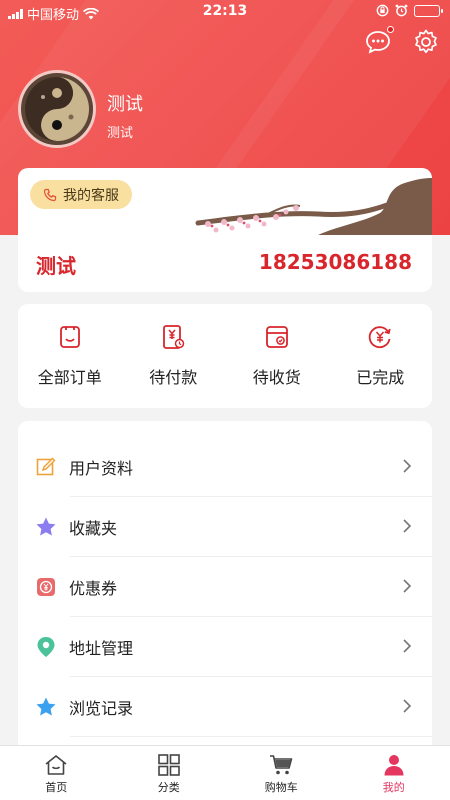 This screenshot has width=450, height=800. I want to click on order-unpaid-label: 待付款, so click(173, 377).